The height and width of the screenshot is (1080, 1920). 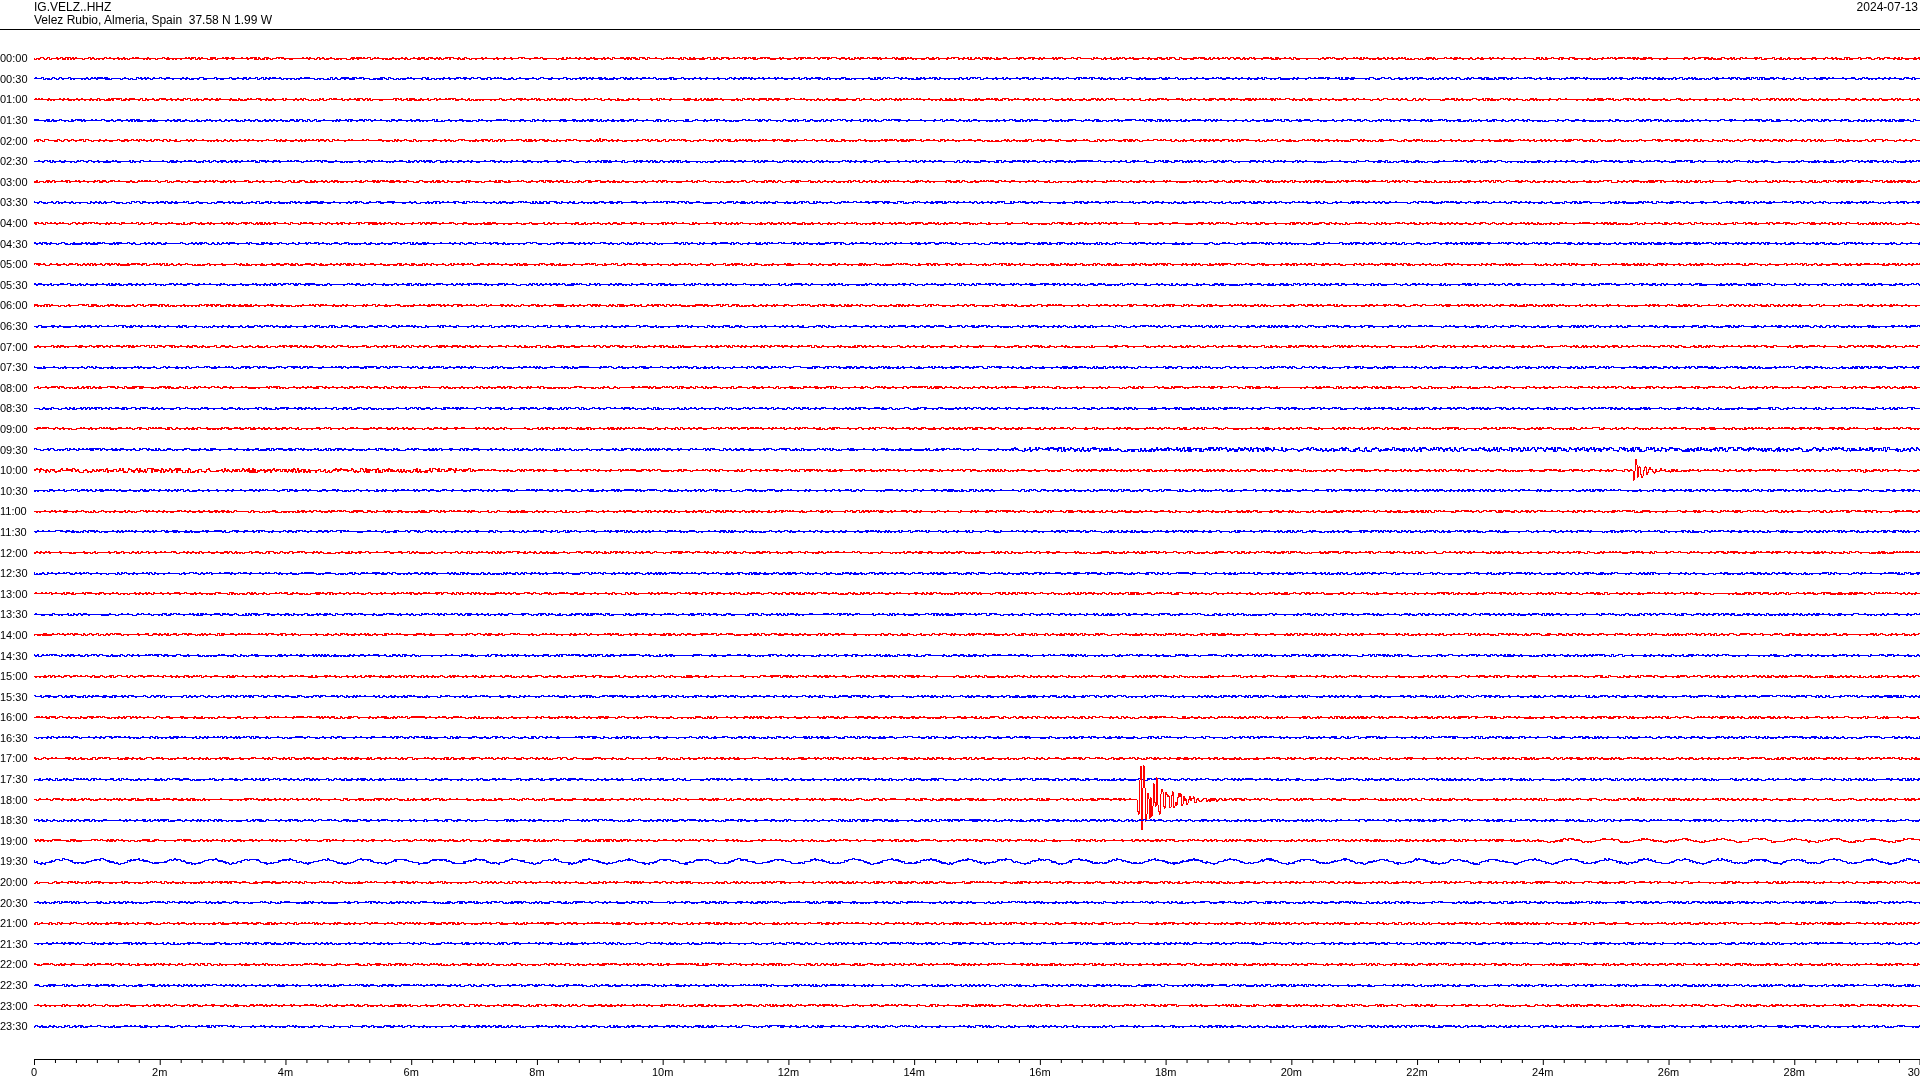 What do you see at coordinates (14, 140) in the screenshot?
I see `row-time-label: 02:00` at bounding box center [14, 140].